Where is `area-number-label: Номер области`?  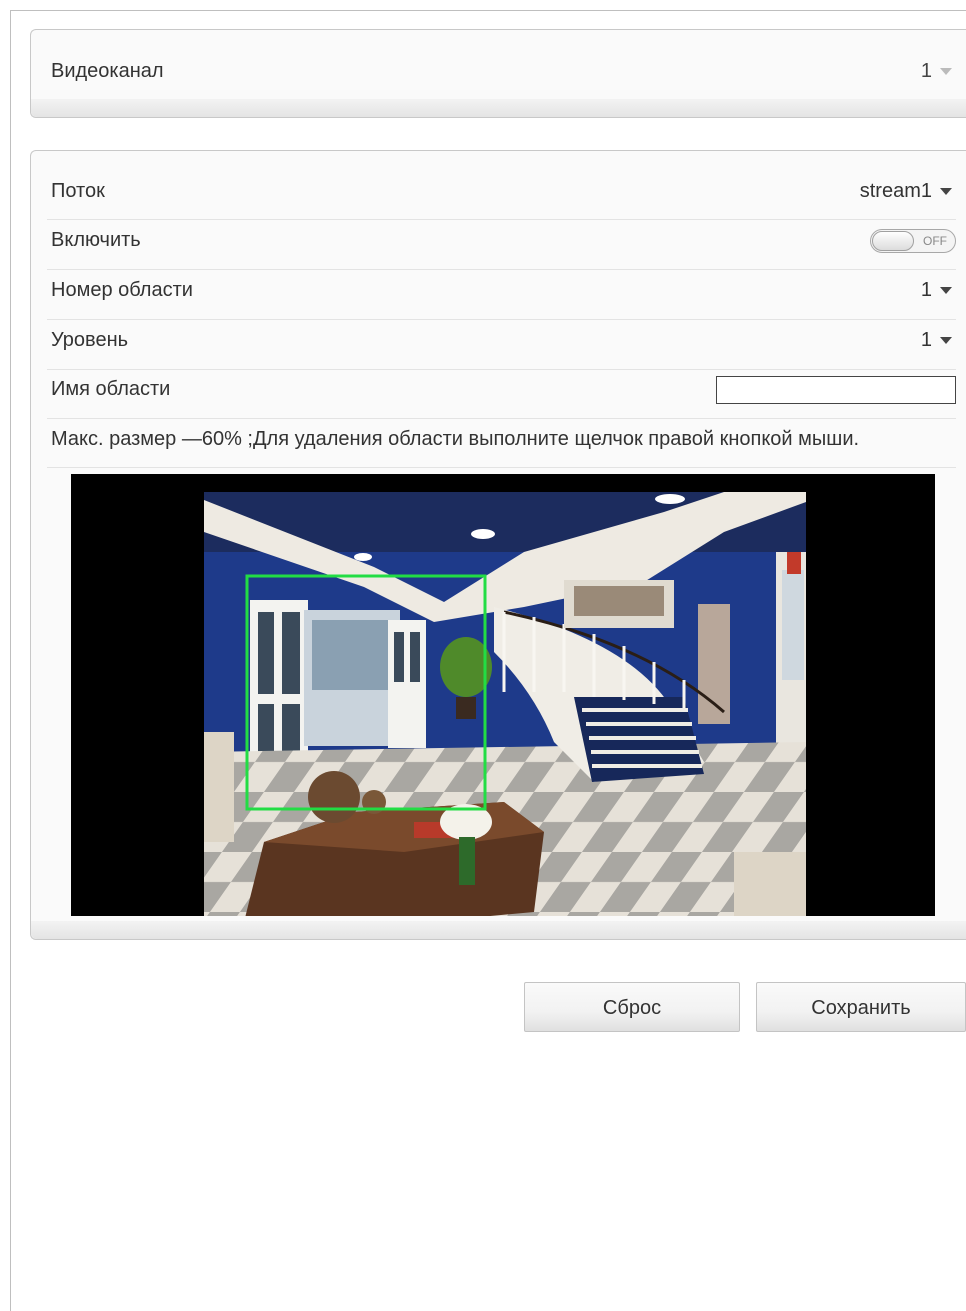 area-number-label: Номер области is located at coordinates (122, 290).